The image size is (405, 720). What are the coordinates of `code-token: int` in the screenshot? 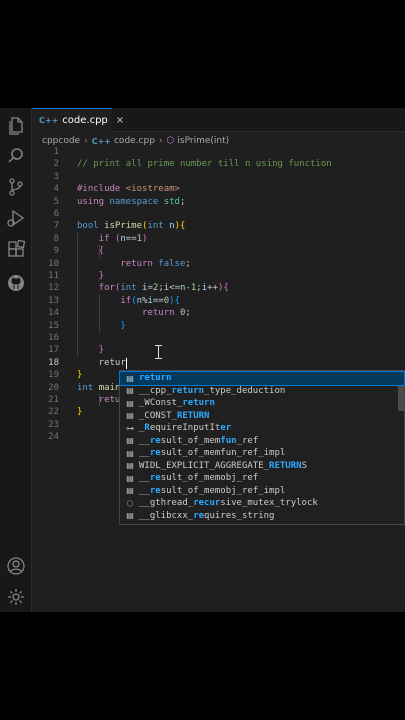 It's located at (131, 288).